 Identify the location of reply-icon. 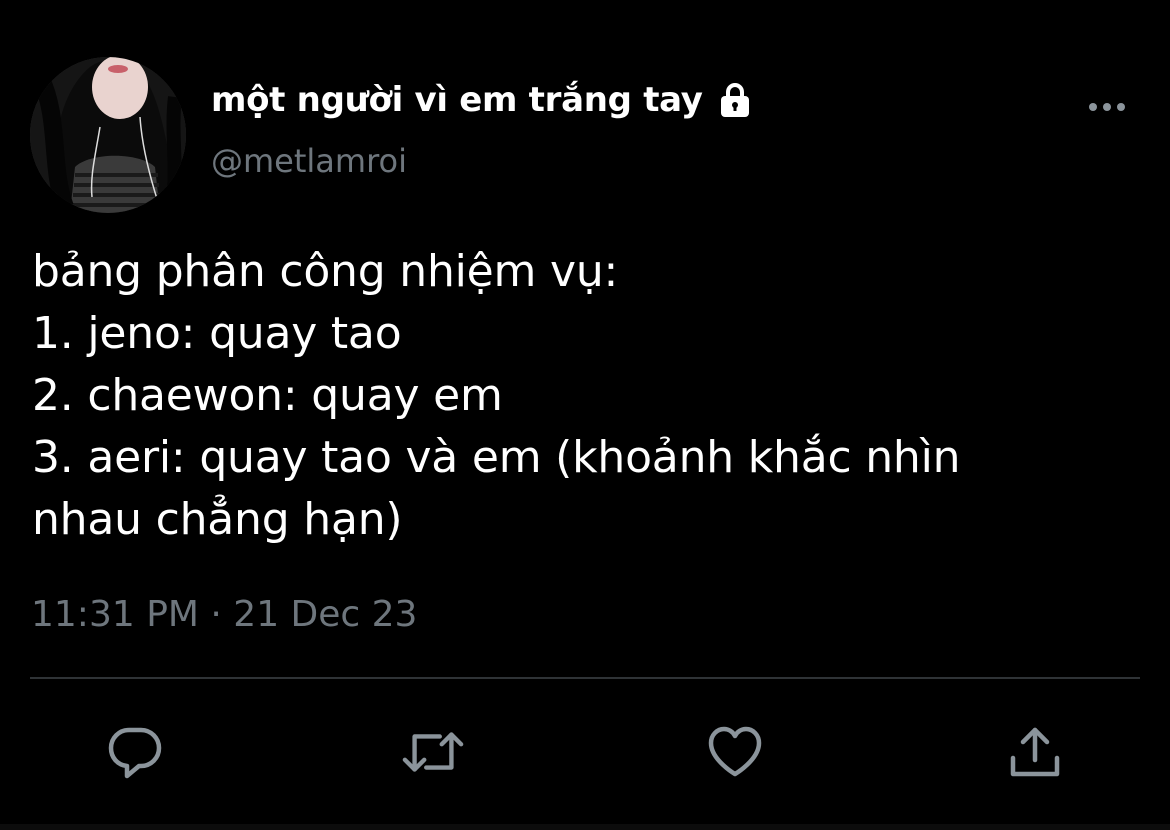
(135, 753).